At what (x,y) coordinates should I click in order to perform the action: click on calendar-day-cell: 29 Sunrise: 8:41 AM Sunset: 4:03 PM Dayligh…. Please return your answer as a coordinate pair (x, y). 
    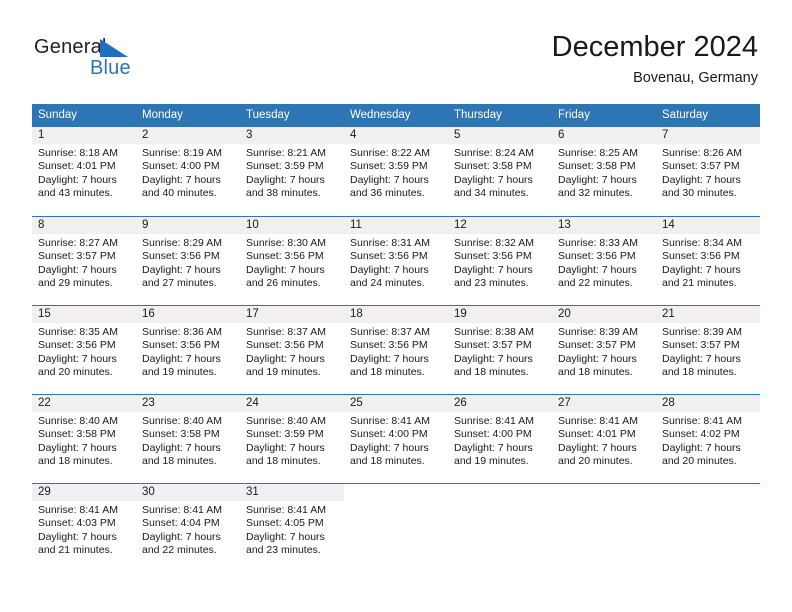
    Looking at the image, I should click on (84, 528).